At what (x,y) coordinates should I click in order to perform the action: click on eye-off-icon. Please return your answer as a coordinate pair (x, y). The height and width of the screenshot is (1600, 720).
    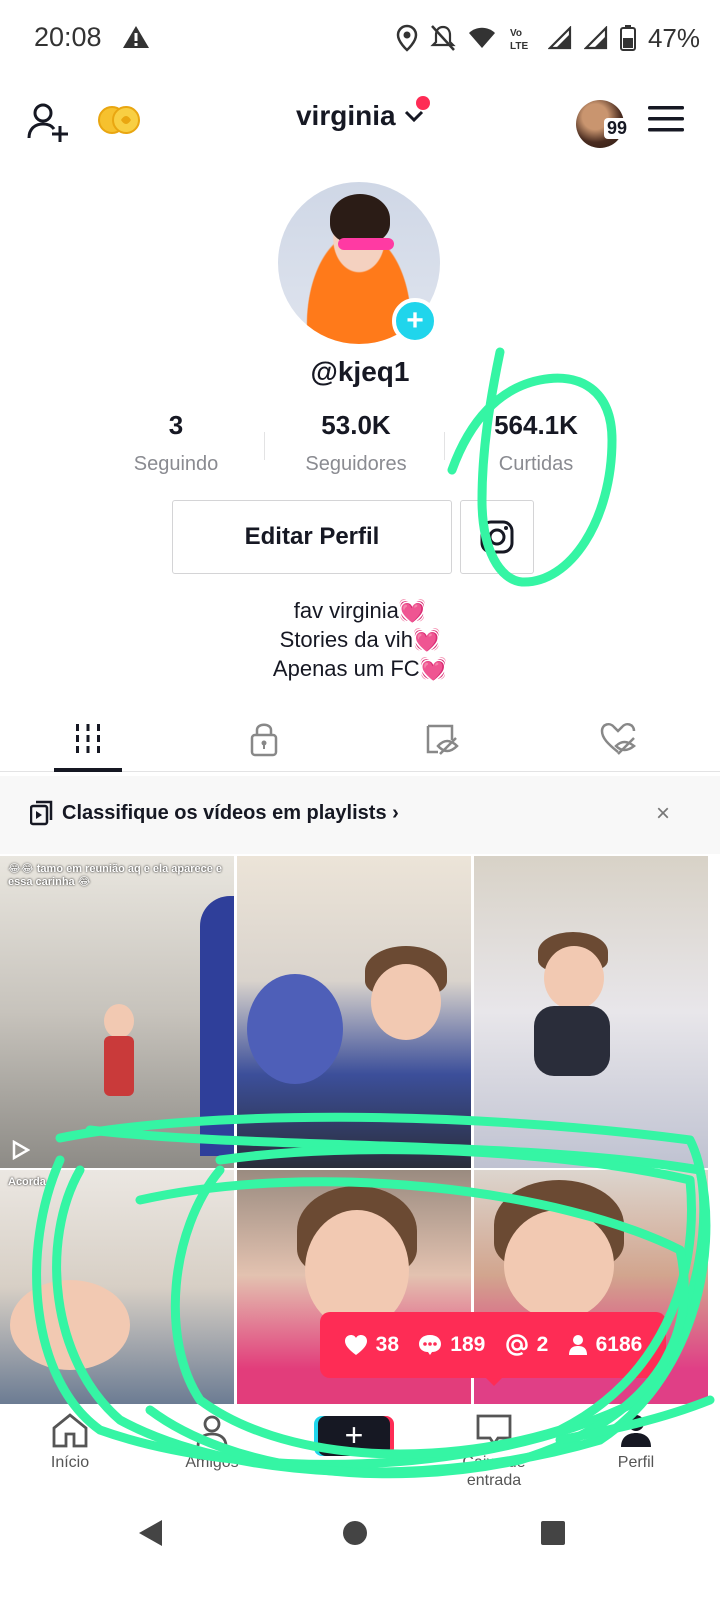
    Looking at the image, I should click on (442, 738).